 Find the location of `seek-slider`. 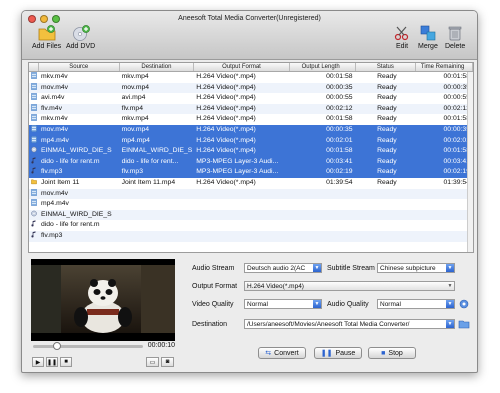

seek-slider is located at coordinates (88, 346).